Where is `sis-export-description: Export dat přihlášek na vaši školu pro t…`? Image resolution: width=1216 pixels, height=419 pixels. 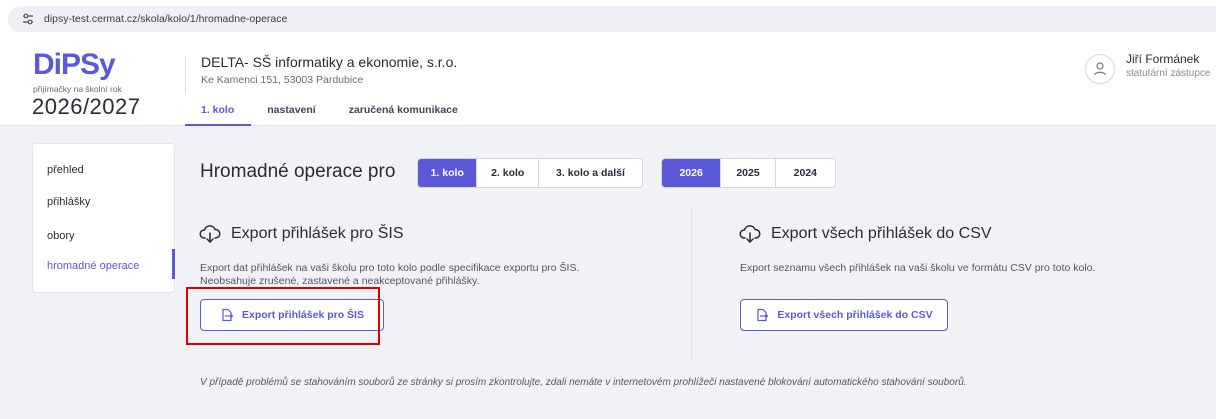
sis-export-description: Export dat přihlášek na vaši školu pro t… is located at coordinates (389, 275).